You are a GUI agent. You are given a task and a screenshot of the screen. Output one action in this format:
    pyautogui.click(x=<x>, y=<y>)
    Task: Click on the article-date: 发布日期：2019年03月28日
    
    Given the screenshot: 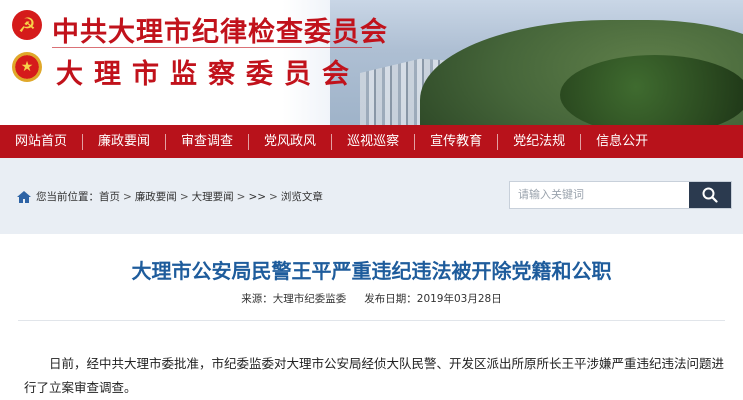 What is the action you would take?
    pyautogui.click(x=433, y=299)
    